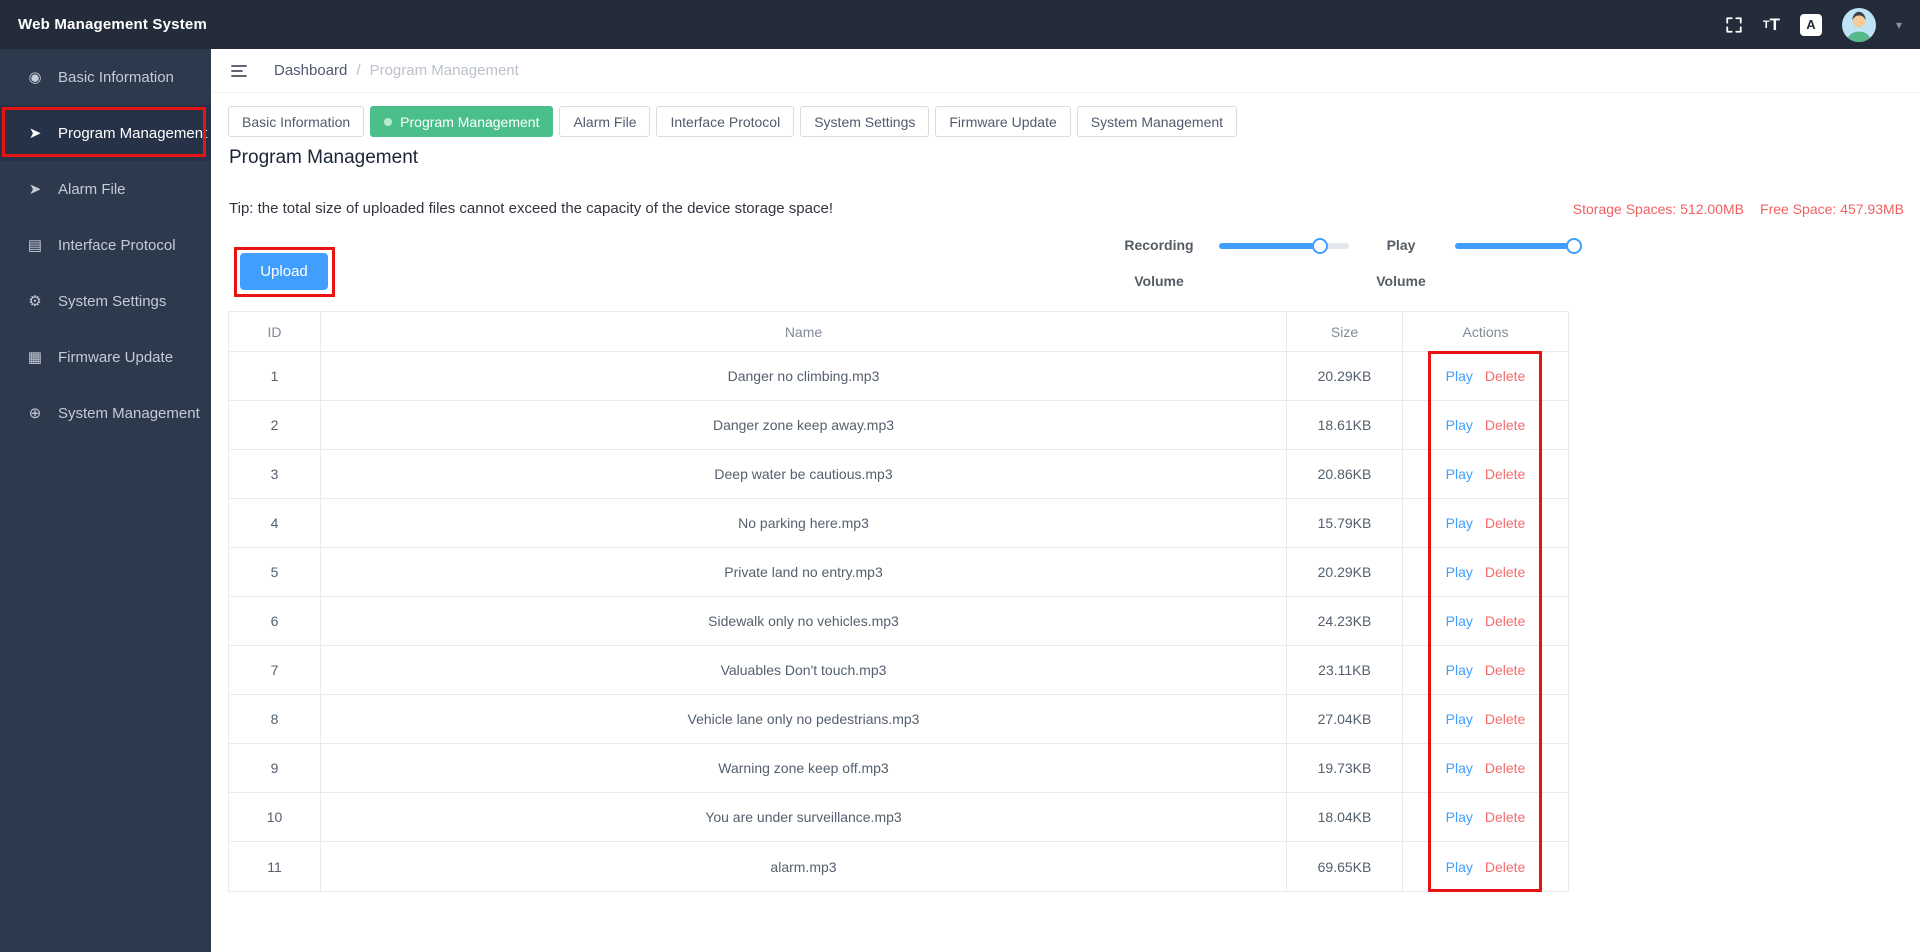  Describe the element at coordinates (605, 121) in the screenshot. I see `tab-alarm-file: Alarm File` at that location.